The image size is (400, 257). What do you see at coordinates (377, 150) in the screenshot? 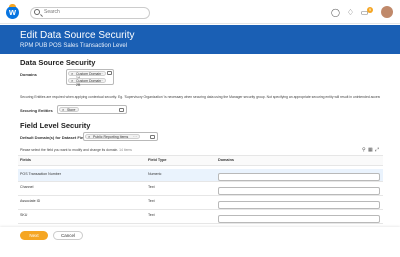
I see `expand-icon: ⤢` at bounding box center [377, 150].